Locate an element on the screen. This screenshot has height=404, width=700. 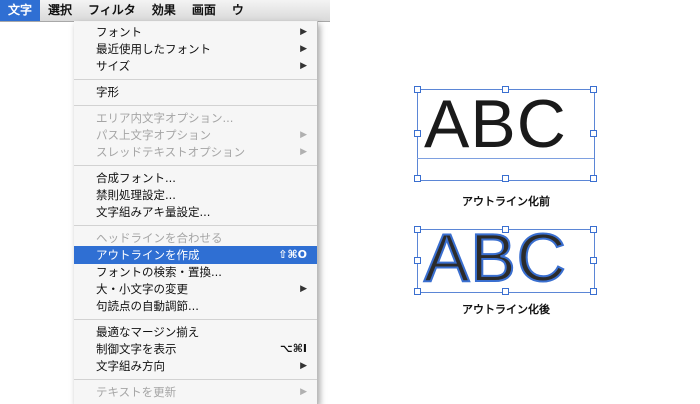
menu-filter: フィルタ is located at coordinates (112, 10).